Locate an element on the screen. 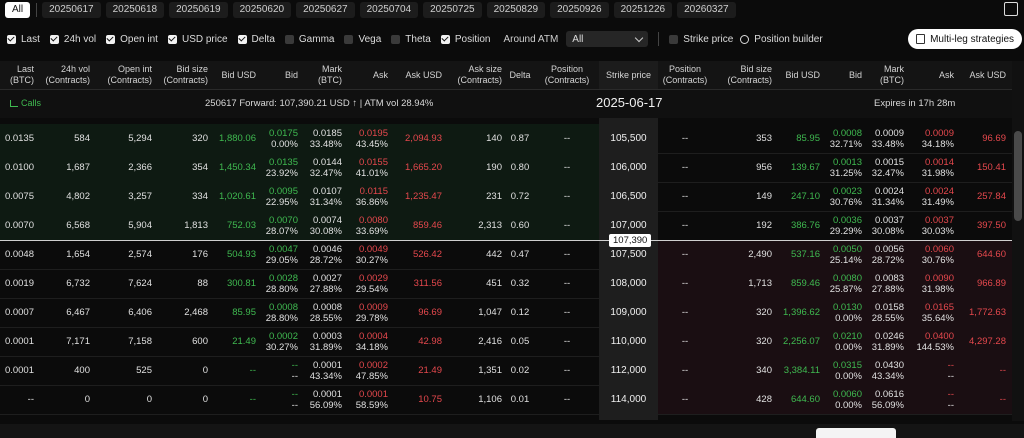  put-mark-cell: 0.0430 43.34% is located at coordinates (883, 370).